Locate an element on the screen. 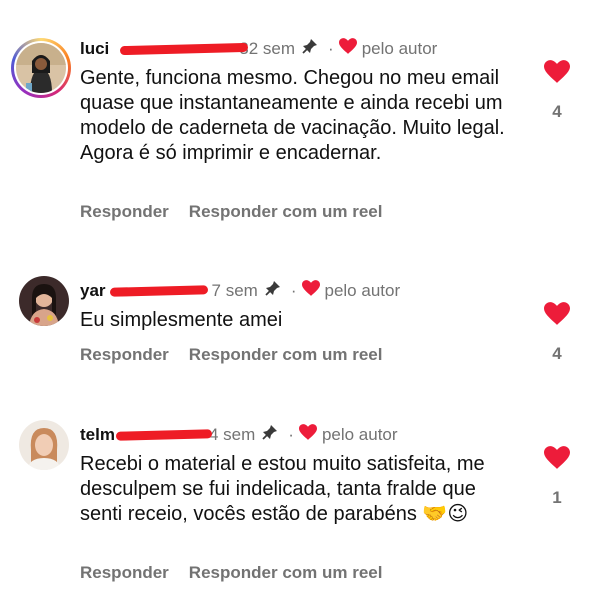 This screenshot has height=600, width=600. username-text: yar is located at coordinates (93, 290).